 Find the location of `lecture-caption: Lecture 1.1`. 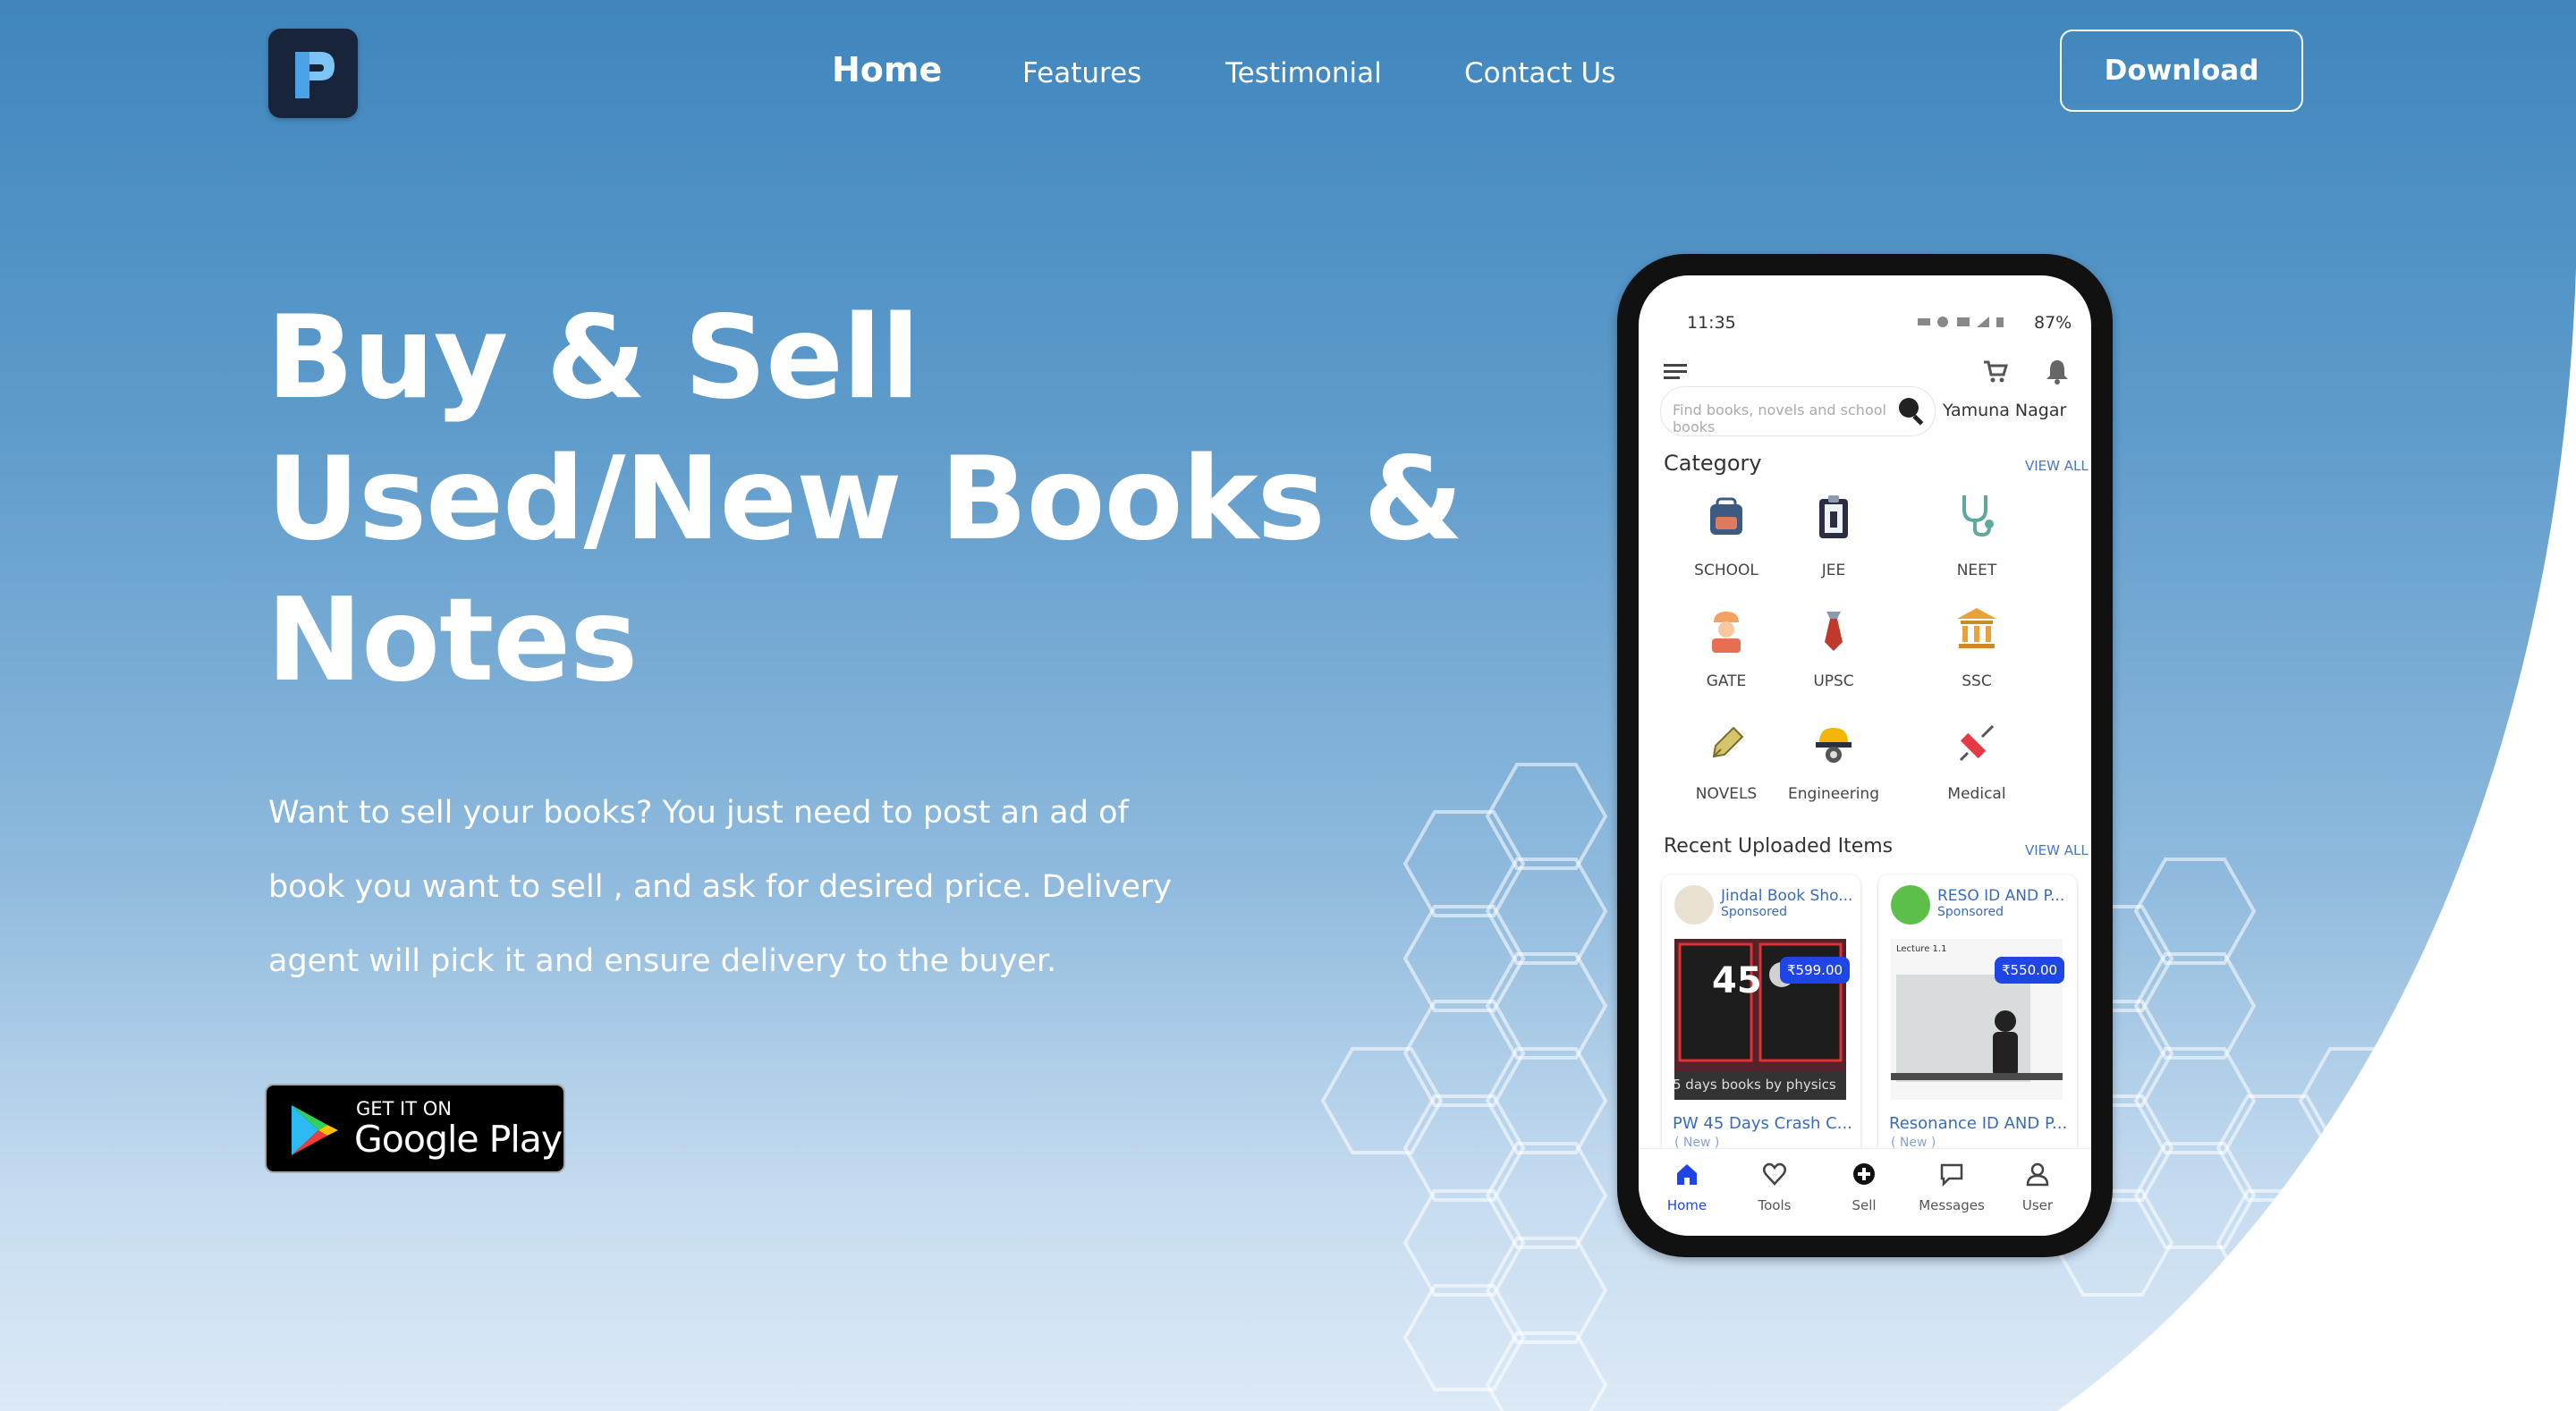

lecture-caption: Lecture 1.1 is located at coordinates (1921, 949).